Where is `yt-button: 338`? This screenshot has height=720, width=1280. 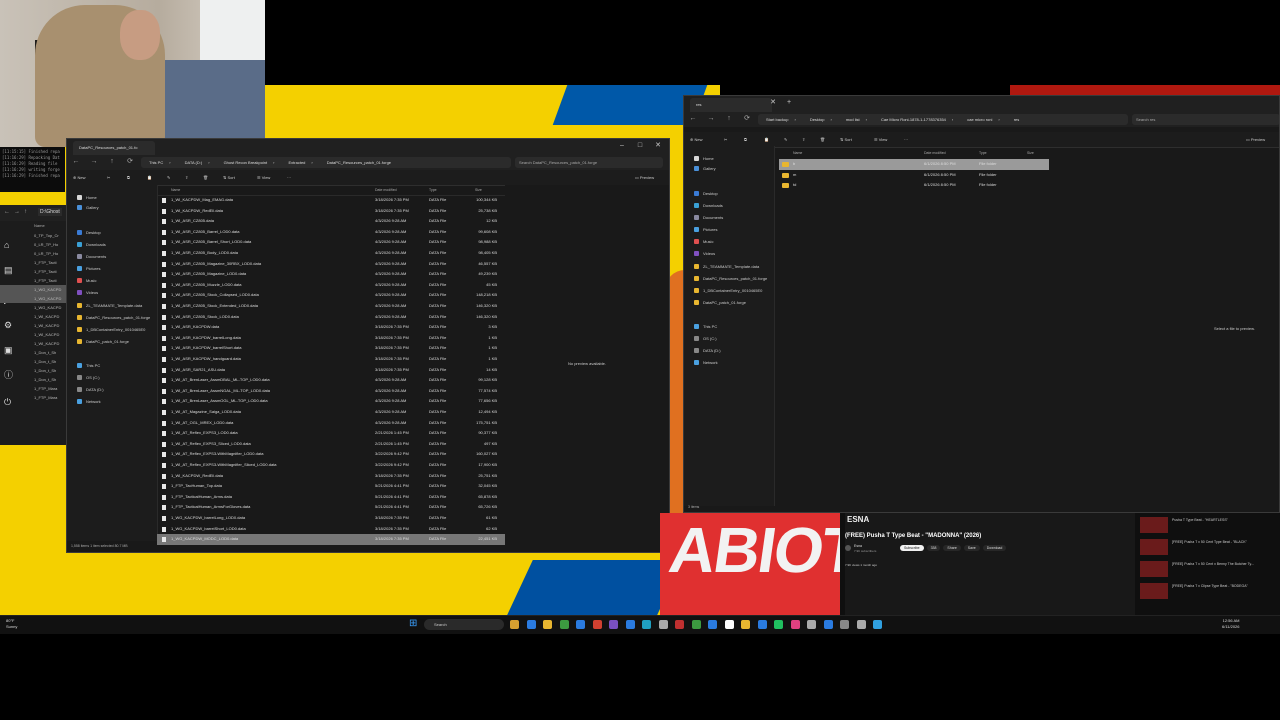 yt-button: 338 is located at coordinates (933, 548).